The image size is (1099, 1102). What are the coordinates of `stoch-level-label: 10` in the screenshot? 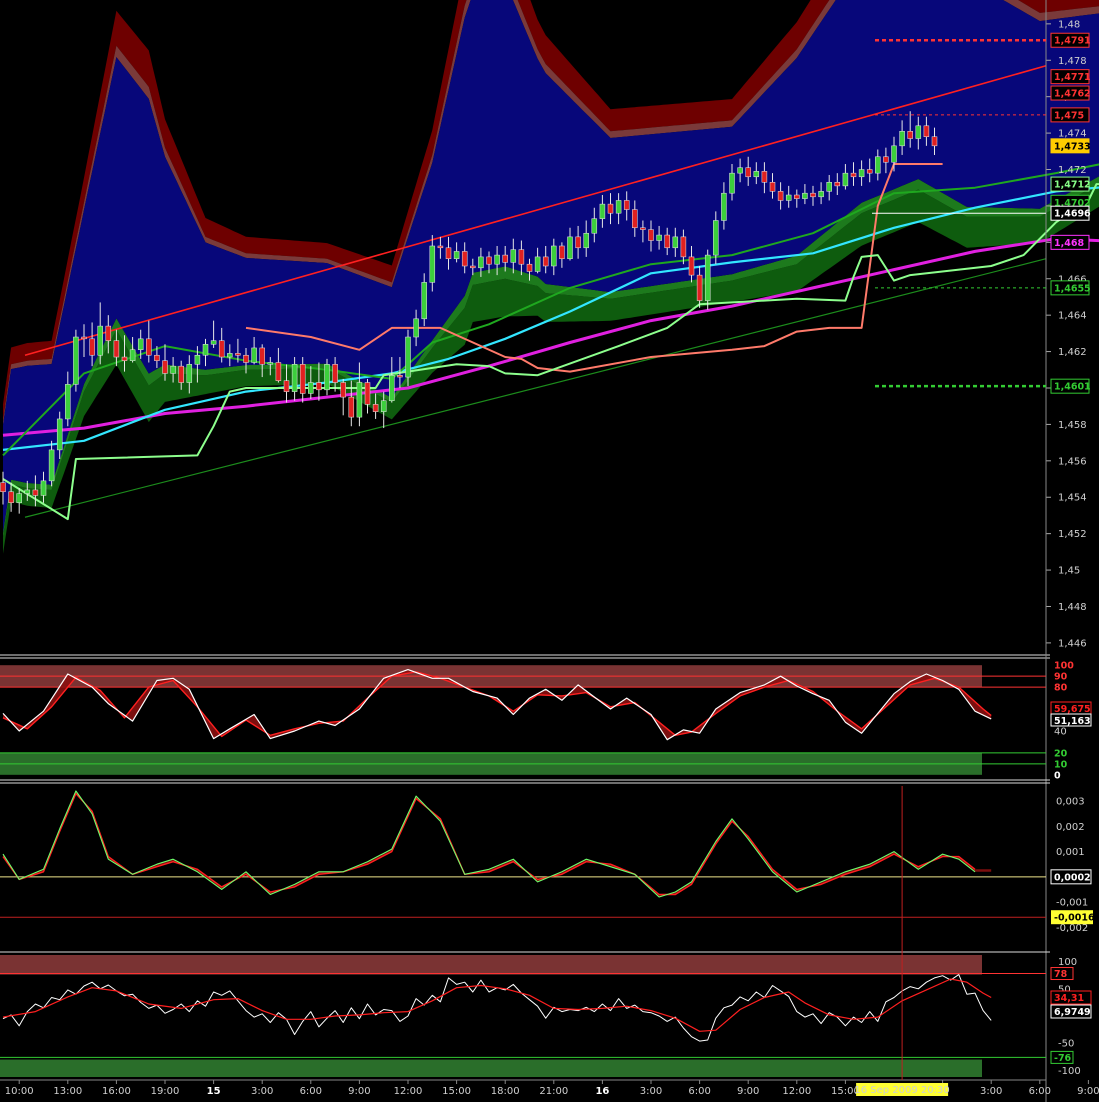 It's located at (1061, 764).